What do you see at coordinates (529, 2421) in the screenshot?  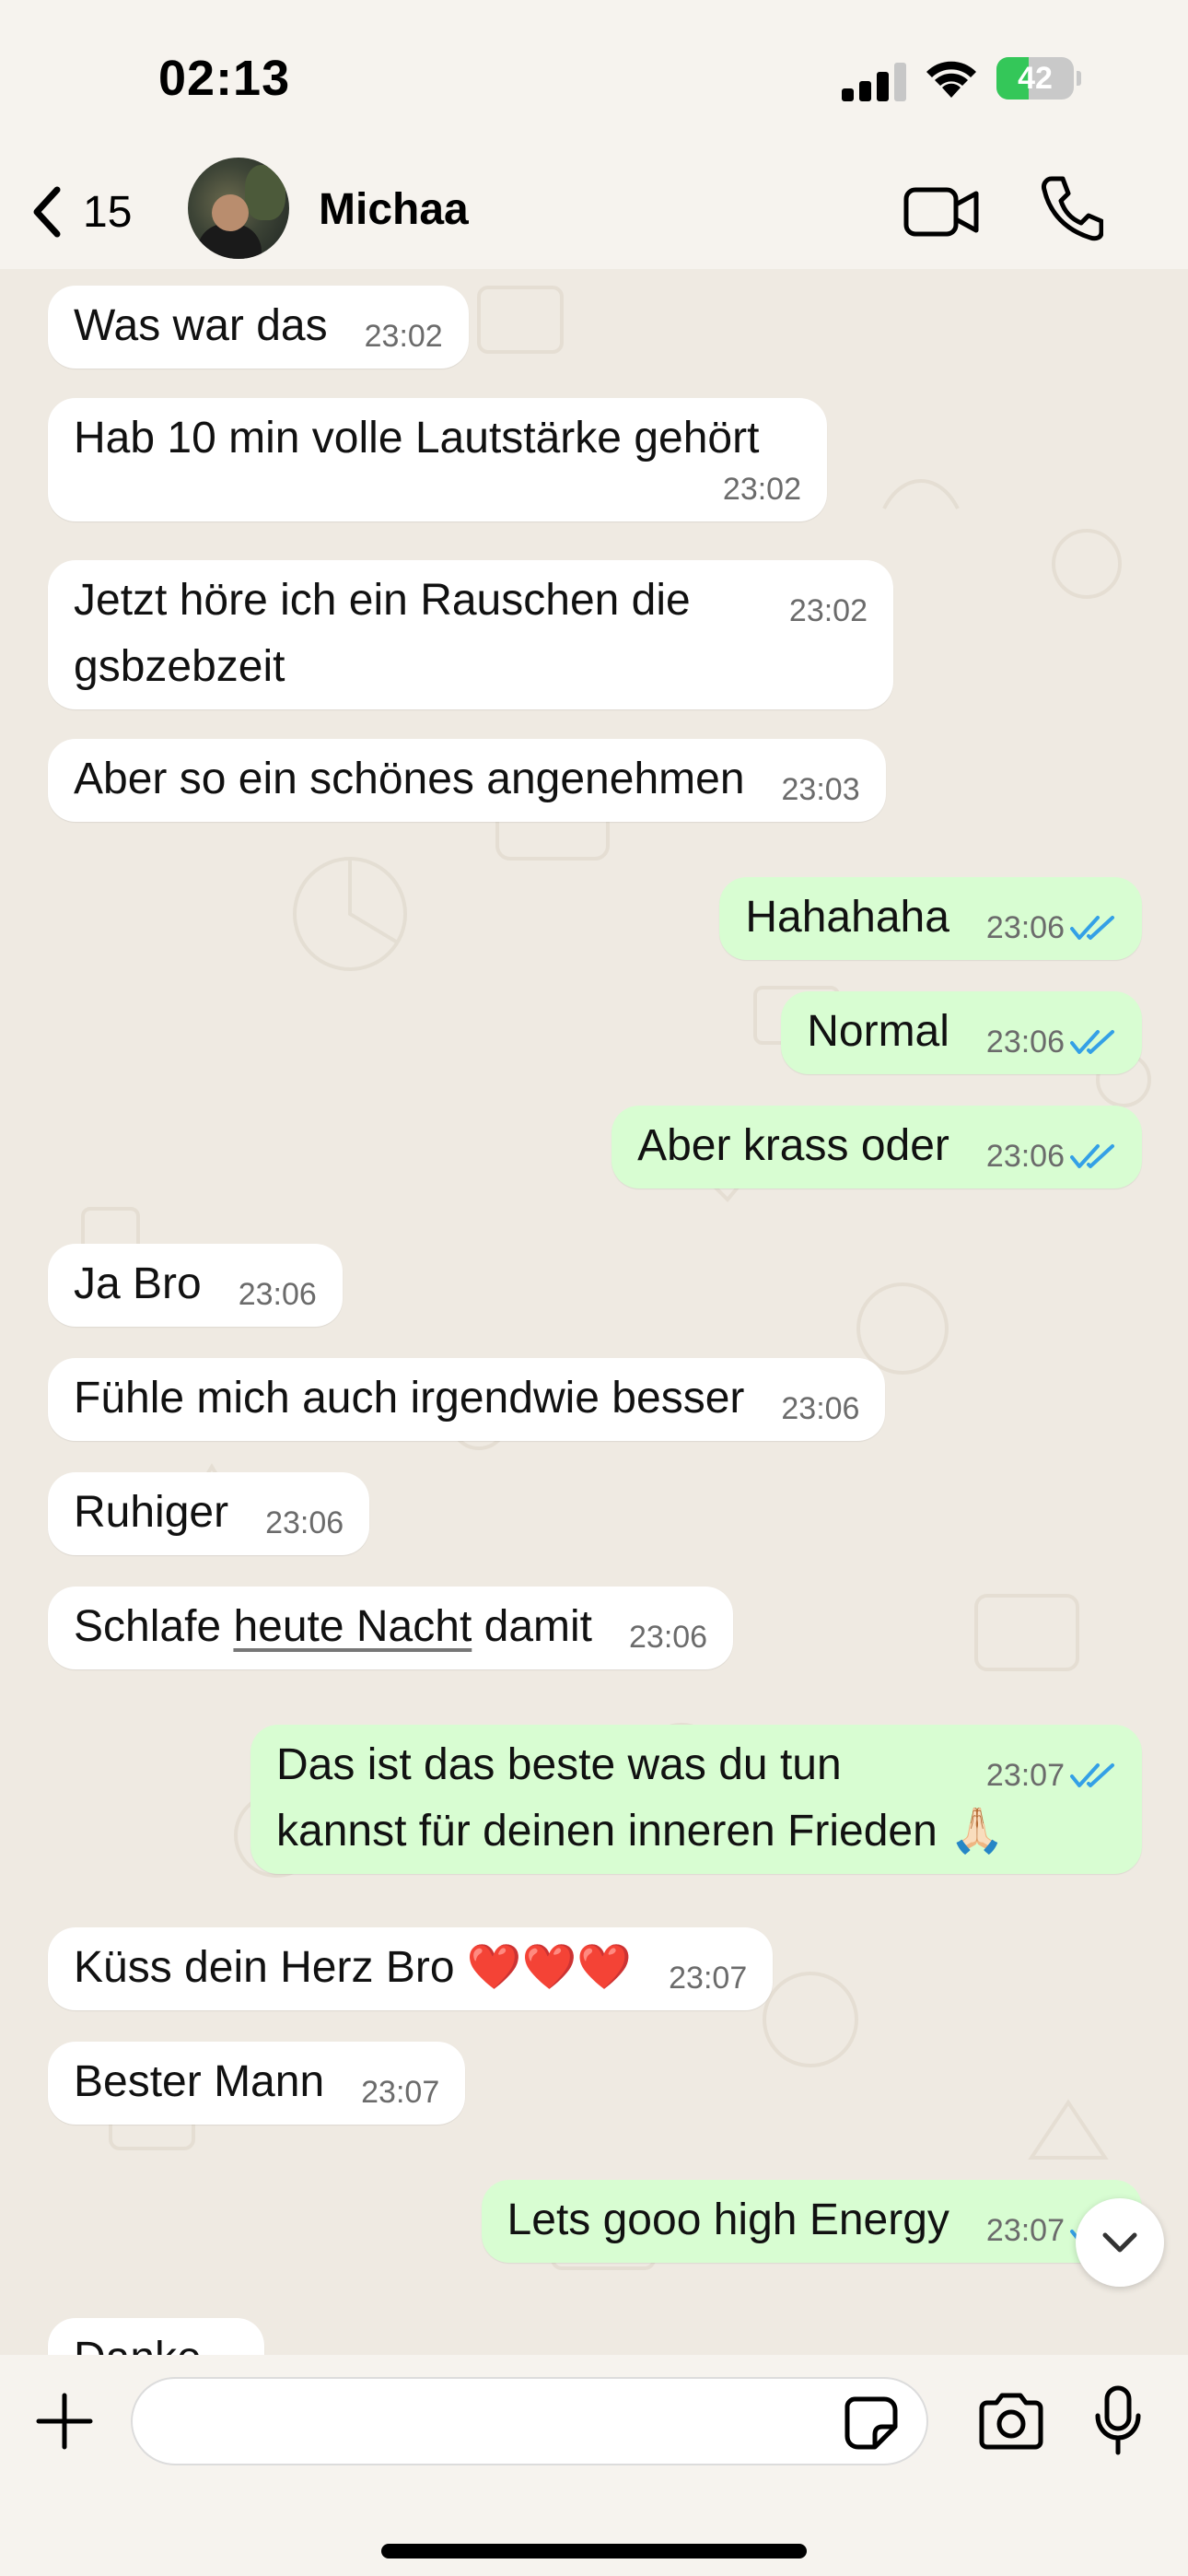 I see `message-input` at bounding box center [529, 2421].